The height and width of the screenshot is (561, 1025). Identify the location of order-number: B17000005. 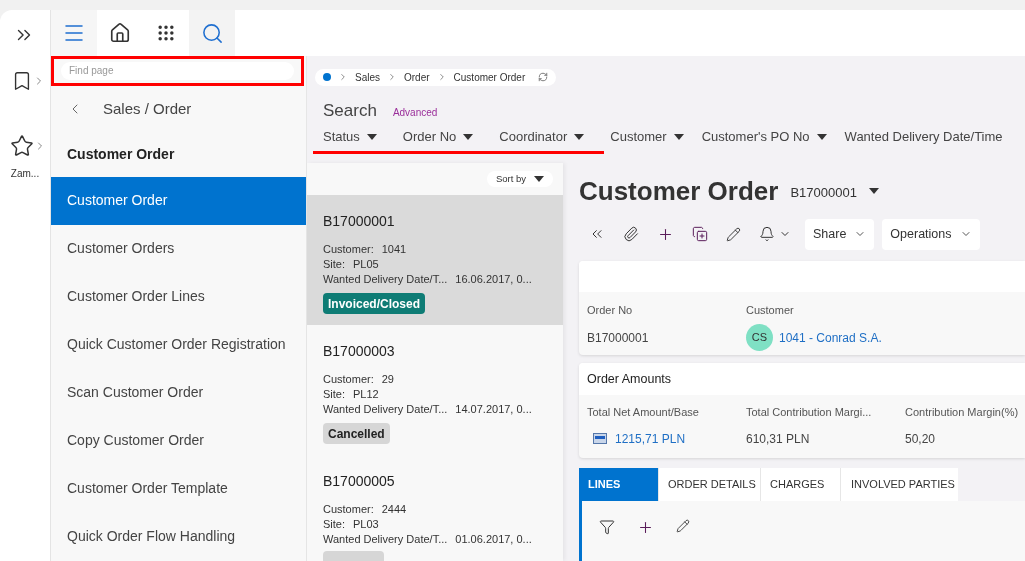
(359, 481).